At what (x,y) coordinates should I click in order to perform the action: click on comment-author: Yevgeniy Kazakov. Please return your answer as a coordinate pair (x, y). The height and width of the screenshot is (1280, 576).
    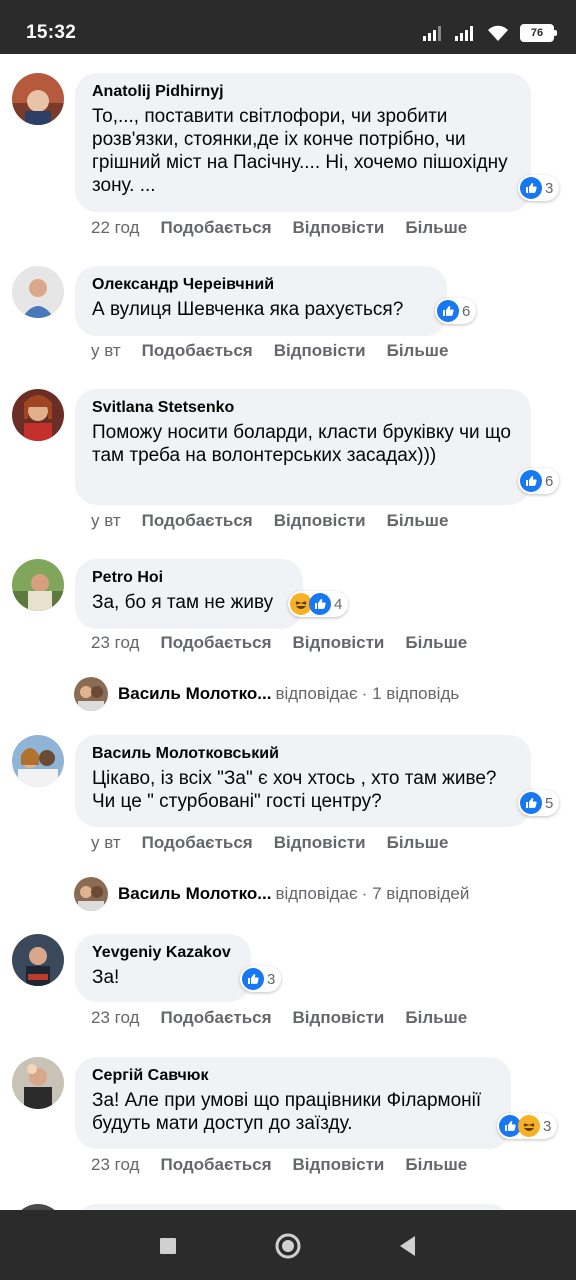
    Looking at the image, I should click on (163, 953).